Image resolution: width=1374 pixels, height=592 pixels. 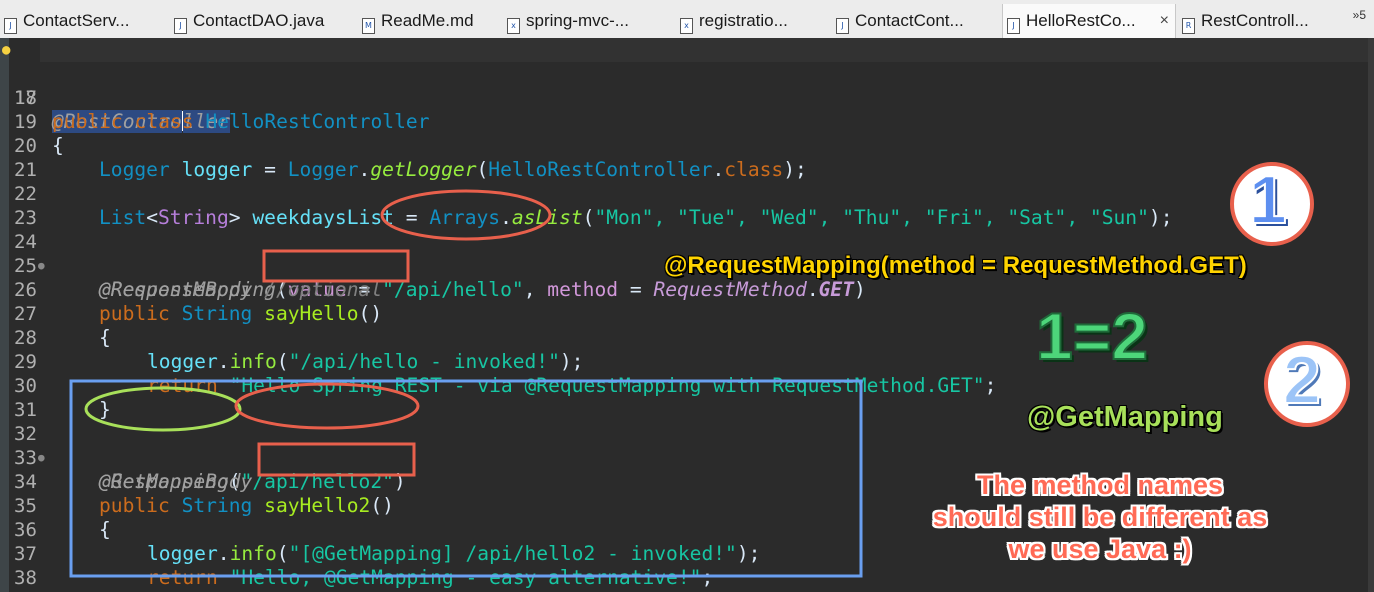 I want to click on close-tab-icon: ×, so click(x=1164, y=21).